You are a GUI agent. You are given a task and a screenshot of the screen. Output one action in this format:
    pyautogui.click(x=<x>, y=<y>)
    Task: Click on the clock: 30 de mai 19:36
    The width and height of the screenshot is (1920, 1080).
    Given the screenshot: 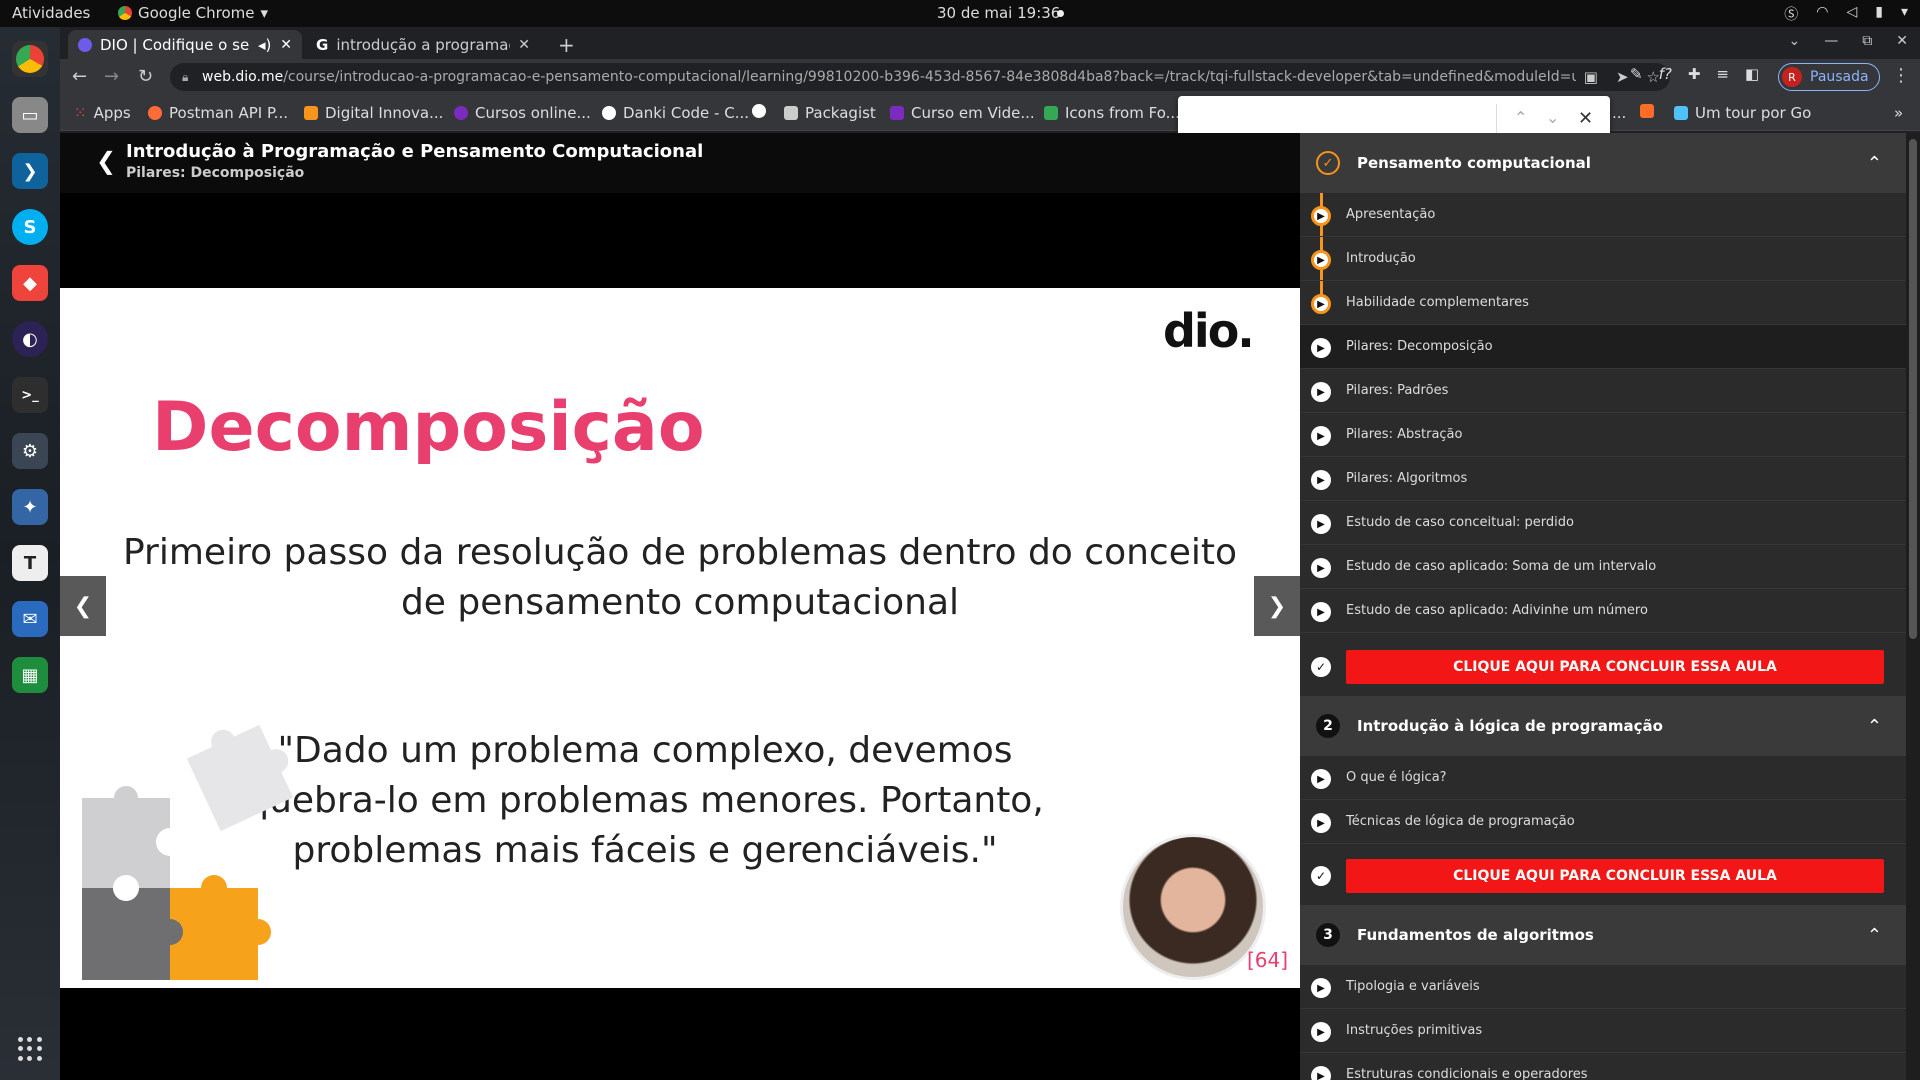 What is the action you would take?
    pyautogui.click(x=998, y=13)
    